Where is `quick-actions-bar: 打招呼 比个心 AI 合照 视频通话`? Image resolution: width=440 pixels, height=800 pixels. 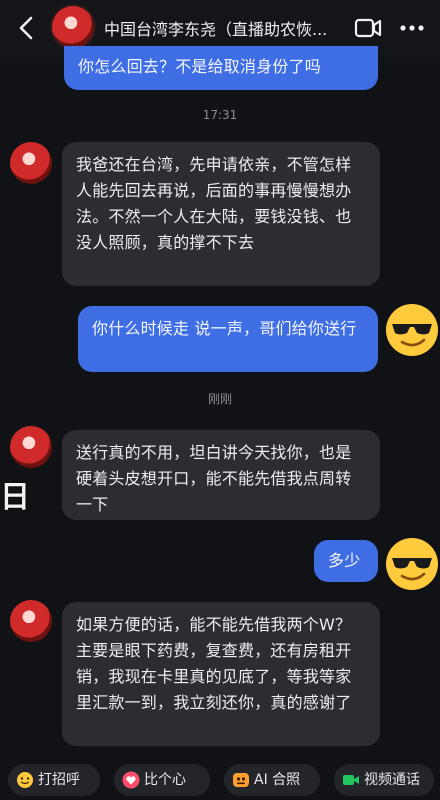 quick-actions-bar: 打招呼 比个心 AI 合照 视频通话 is located at coordinates (220, 780).